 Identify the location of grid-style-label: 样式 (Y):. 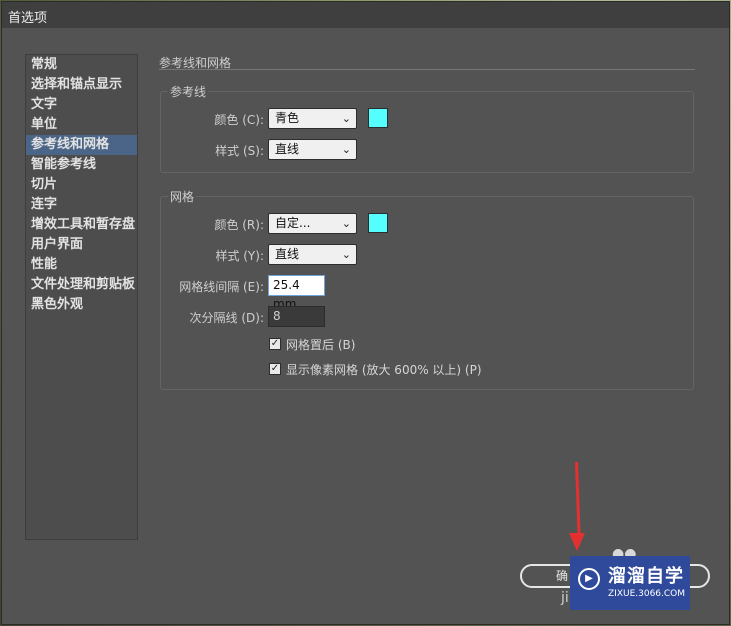
(239, 256).